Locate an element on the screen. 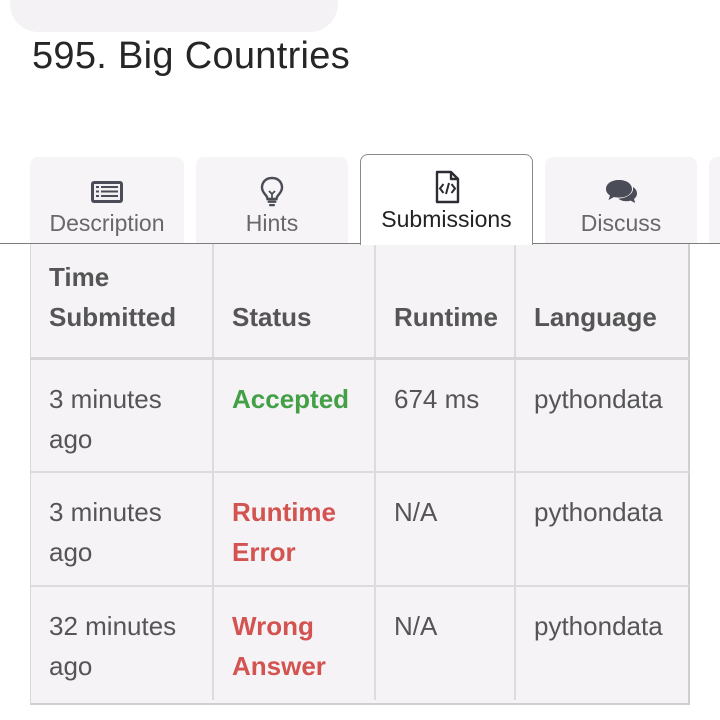 The height and width of the screenshot is (720, 720). tab-description: Description is located at coordinates (107, 200).